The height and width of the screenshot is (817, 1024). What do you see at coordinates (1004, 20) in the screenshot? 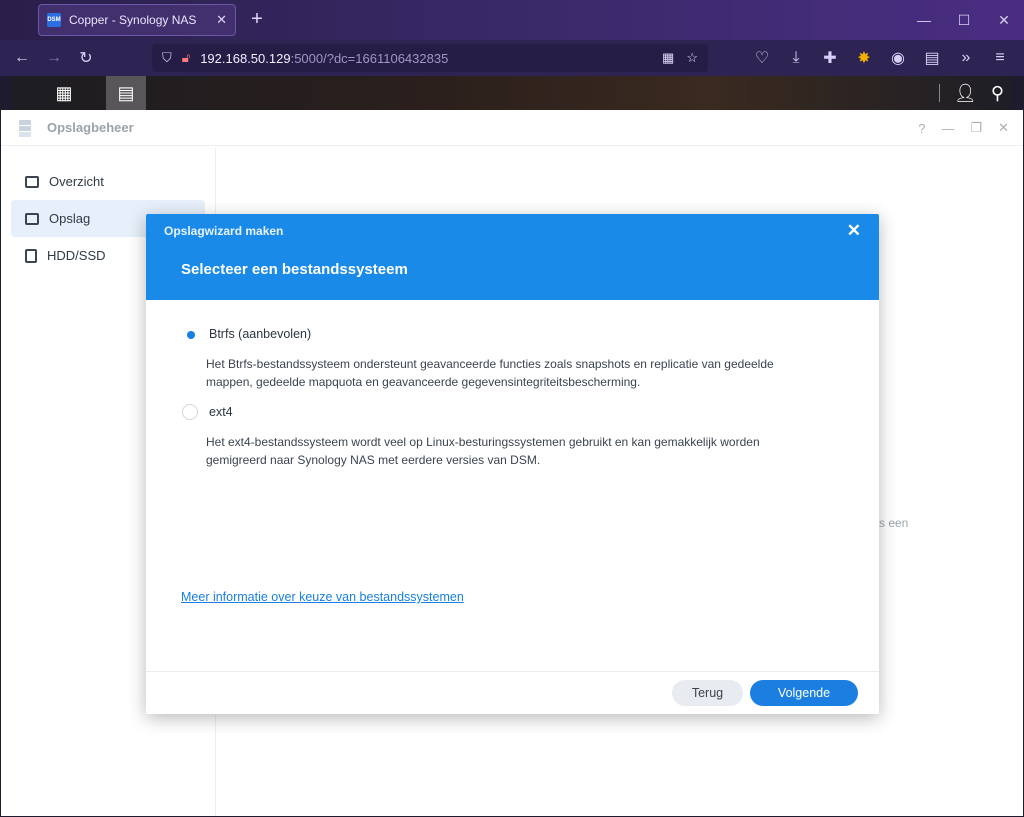
I see `close-window-button: ✕` at bounding box center [1004, 20].